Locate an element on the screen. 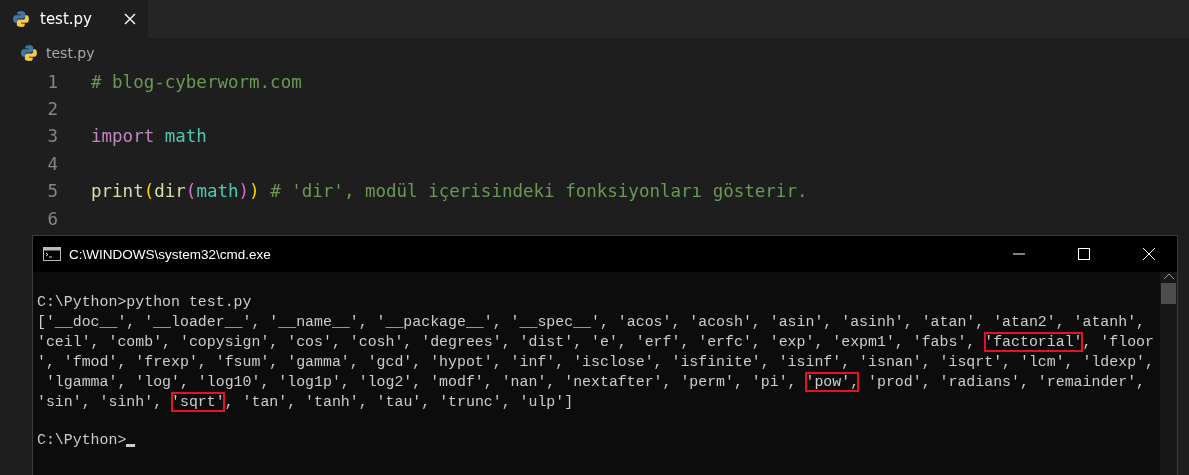 Image resolution: width=1189 pixels, height=475 pixels. line-number: 2 is located at coordinates (52, 109).